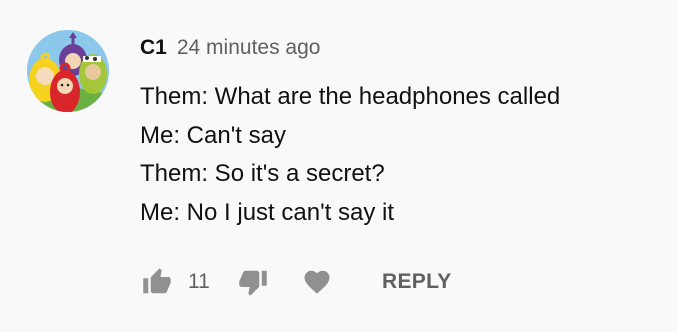  I want to click on comment-actions: 11 REPLY, so click(296, 282).